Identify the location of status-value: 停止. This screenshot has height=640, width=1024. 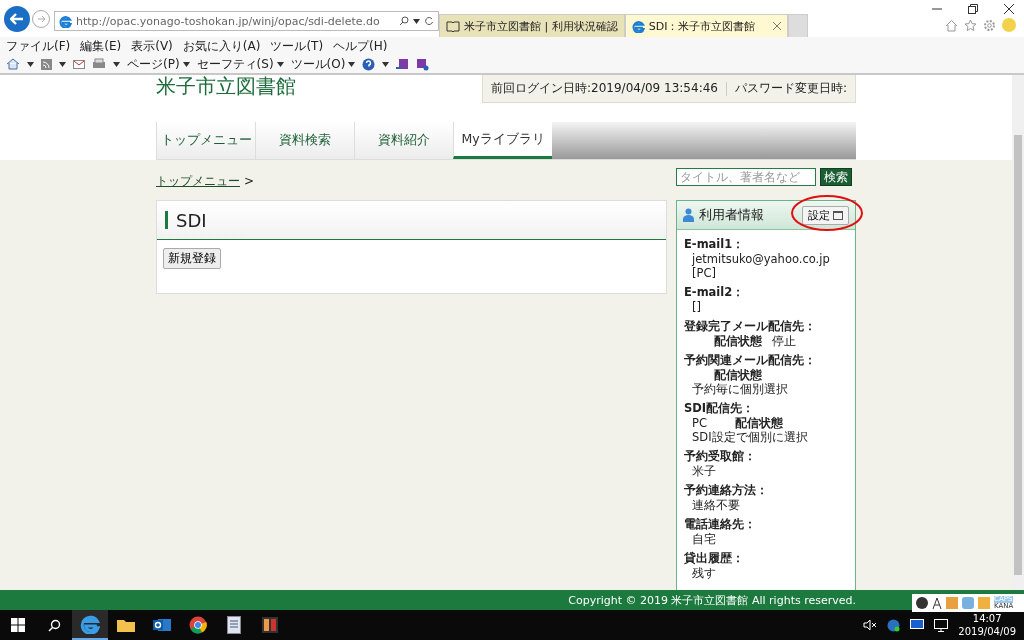
(784, 341).